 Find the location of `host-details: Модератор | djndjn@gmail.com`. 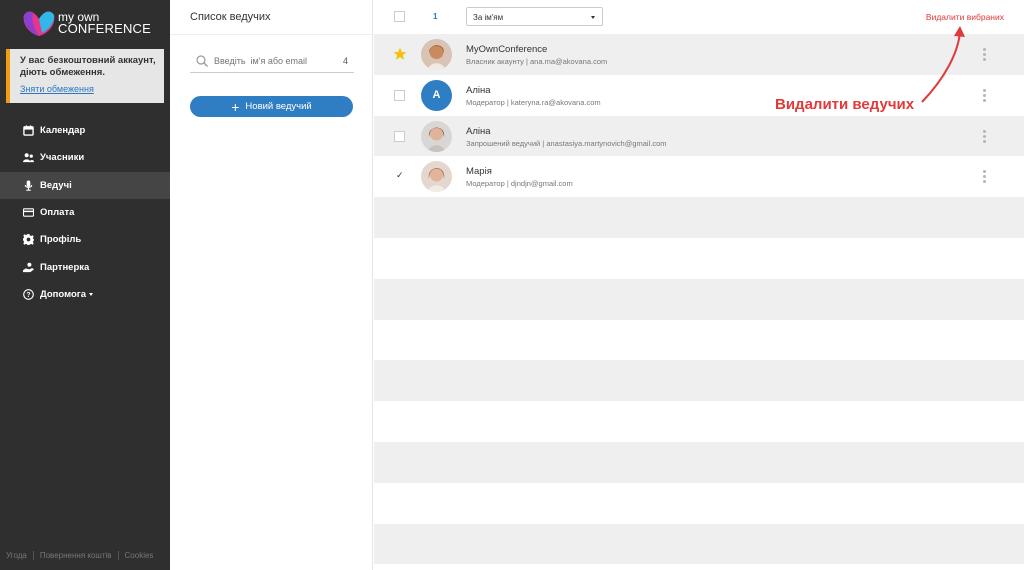

host-details: Модератор | djndjn@gmail.com is located at coordinates (519, 184).